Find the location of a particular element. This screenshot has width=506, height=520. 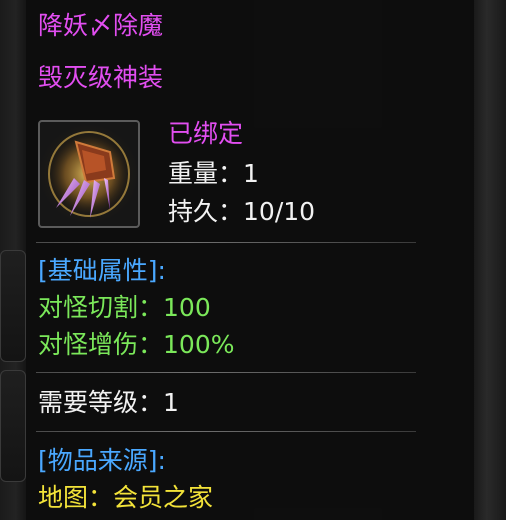

weight-row: 重量：1 is located at coordinates (213, 174).